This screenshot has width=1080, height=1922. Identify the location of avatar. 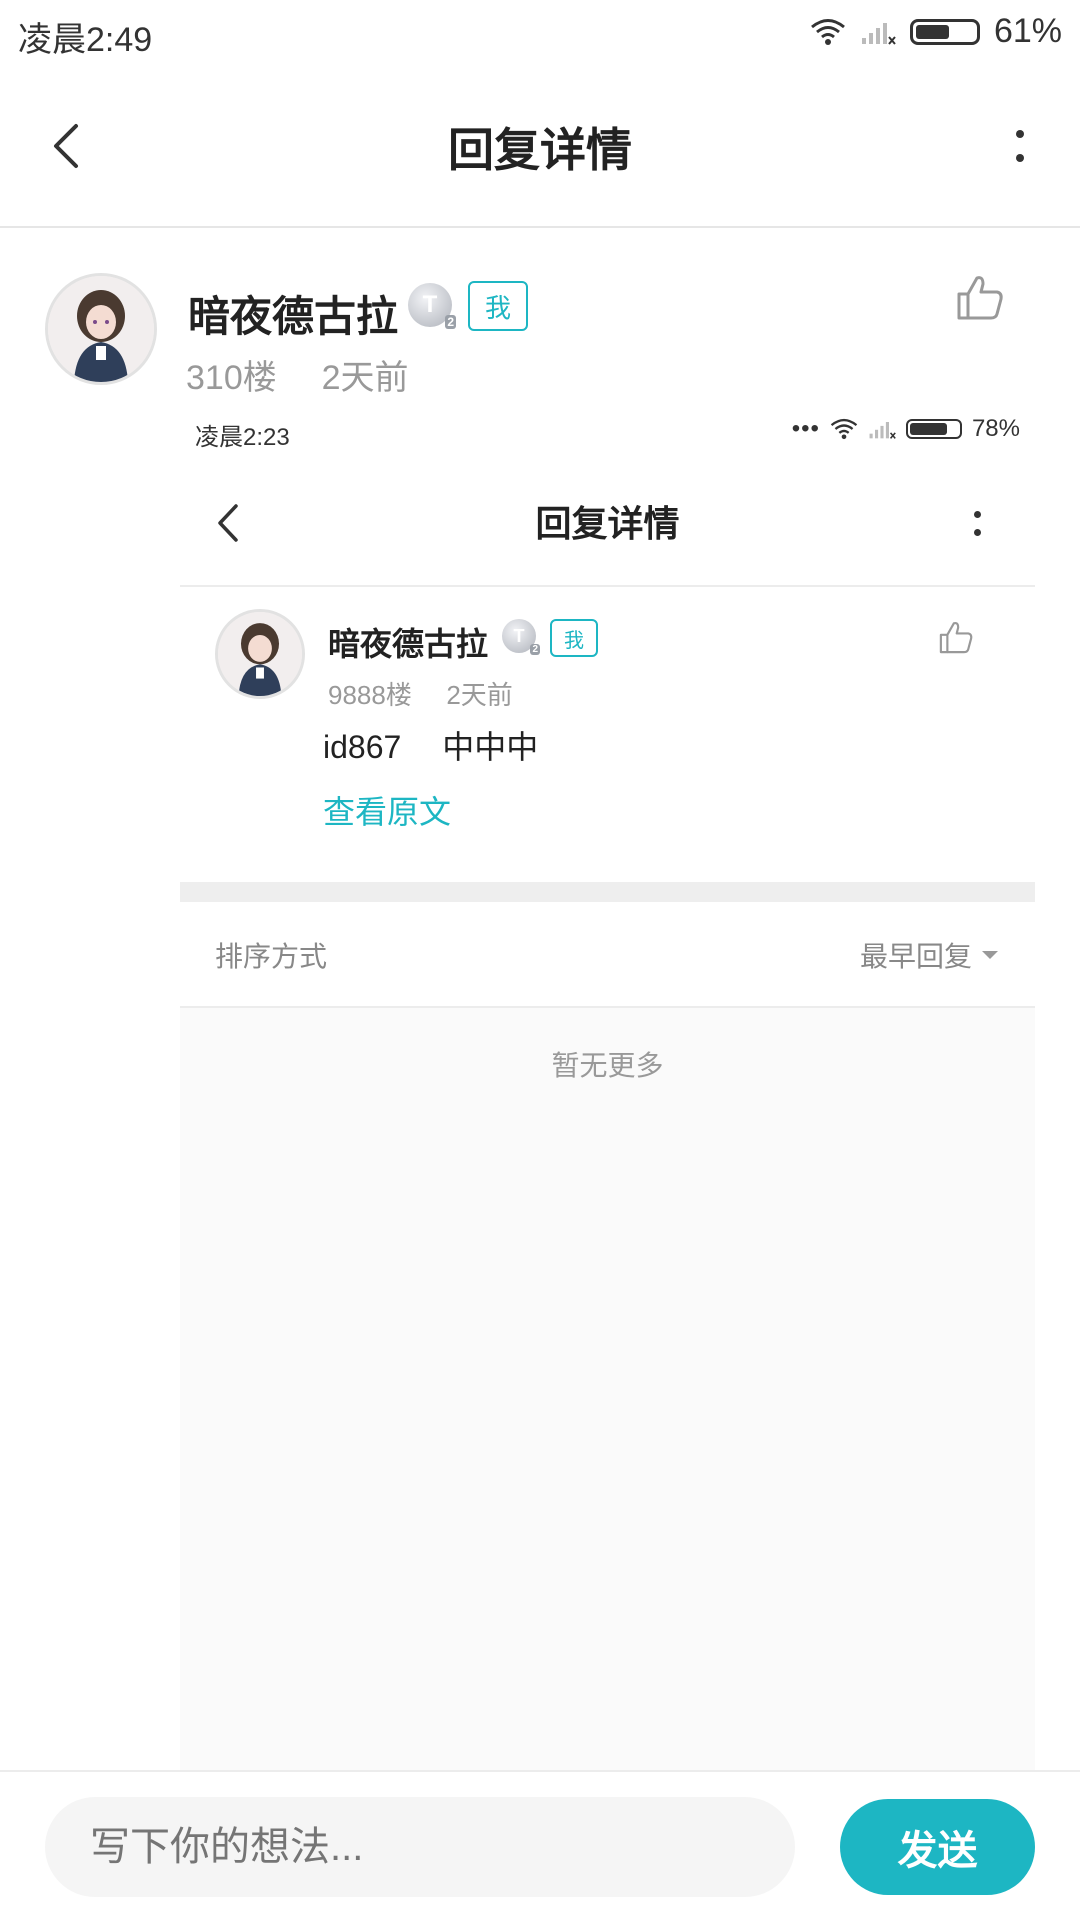
(101, 329).